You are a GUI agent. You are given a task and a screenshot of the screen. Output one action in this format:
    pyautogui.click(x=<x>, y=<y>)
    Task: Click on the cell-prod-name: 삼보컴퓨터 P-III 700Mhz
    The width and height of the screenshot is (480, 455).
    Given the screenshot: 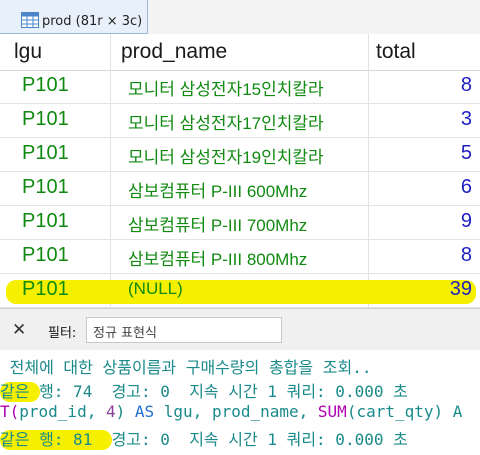 What is the action you would take?
    pyautogui.click(x=218, y=225)
    